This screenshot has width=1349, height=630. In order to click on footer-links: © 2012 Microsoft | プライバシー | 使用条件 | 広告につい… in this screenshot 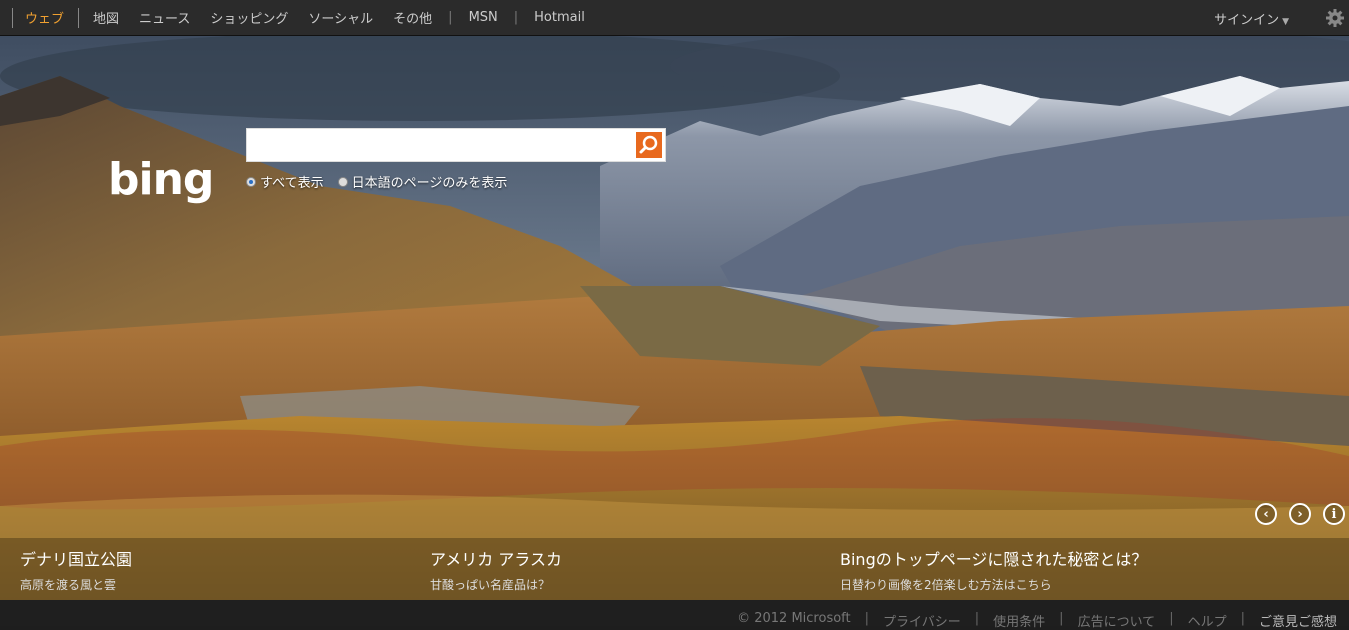, I will do `click(1037, 620)`.